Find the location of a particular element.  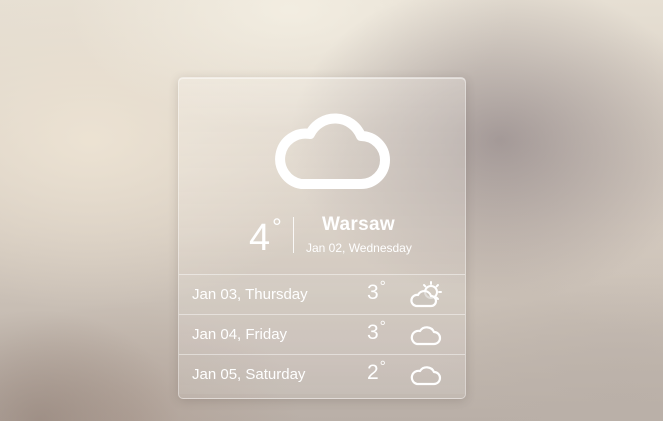

current-temperature: 4 ° is located at coordinates (265, 238).